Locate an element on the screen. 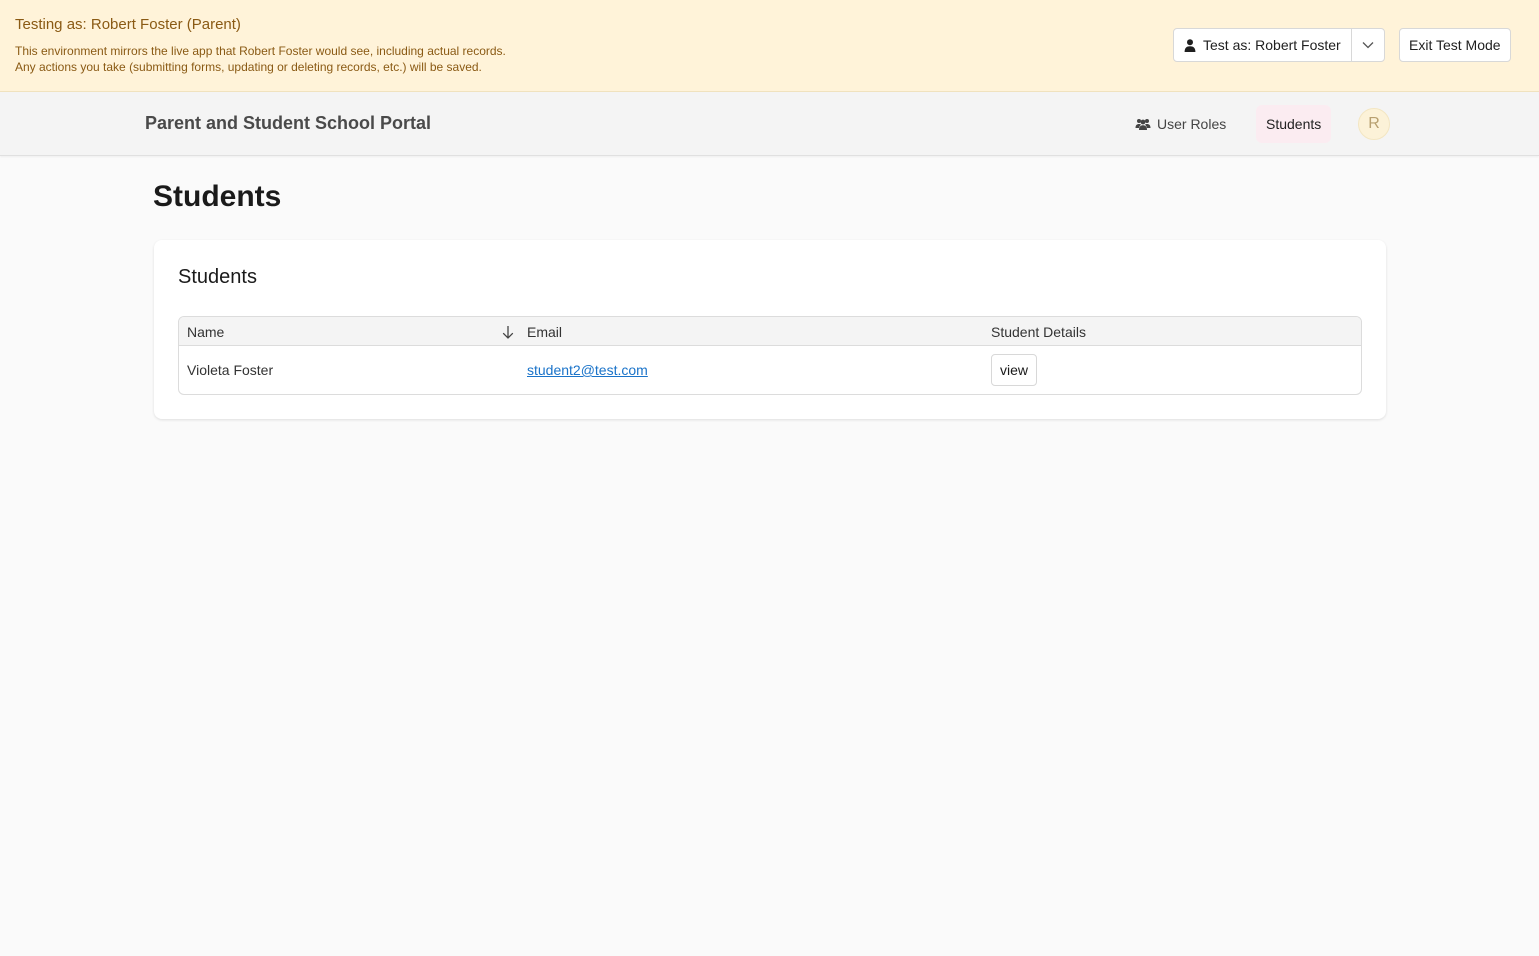  test-as-button: Test as: Robert Foster is located at coordinates (1262, 45).